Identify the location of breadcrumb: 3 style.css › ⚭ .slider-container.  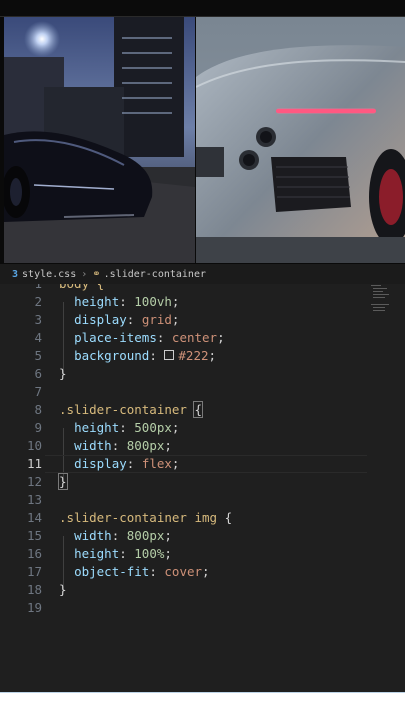
(202, 274).